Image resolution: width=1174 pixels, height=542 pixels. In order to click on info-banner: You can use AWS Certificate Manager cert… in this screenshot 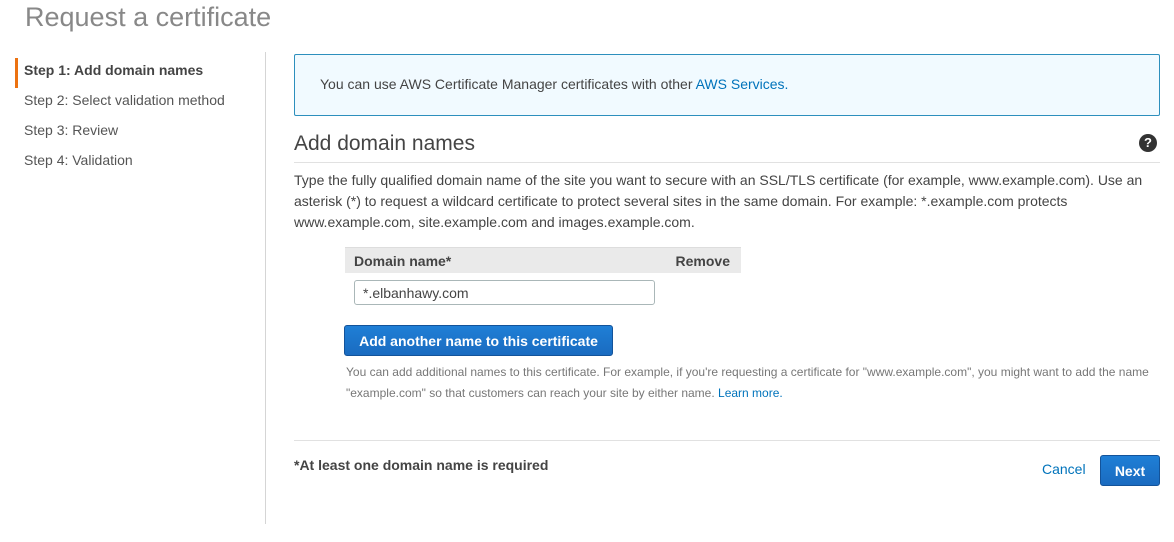, I will do `click(727, 85)`.